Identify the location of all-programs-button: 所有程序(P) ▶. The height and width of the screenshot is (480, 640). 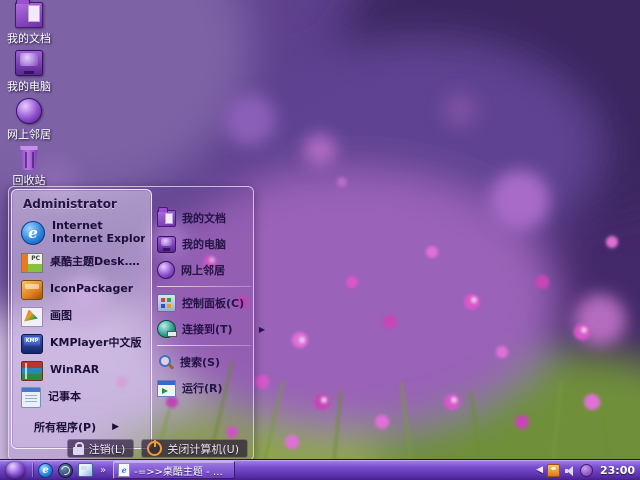
(76, 427).